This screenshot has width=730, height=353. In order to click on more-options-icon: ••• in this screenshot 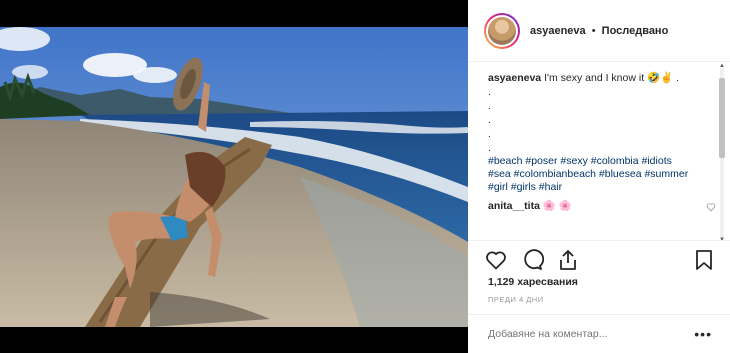, I will do `click(703, 334)`.